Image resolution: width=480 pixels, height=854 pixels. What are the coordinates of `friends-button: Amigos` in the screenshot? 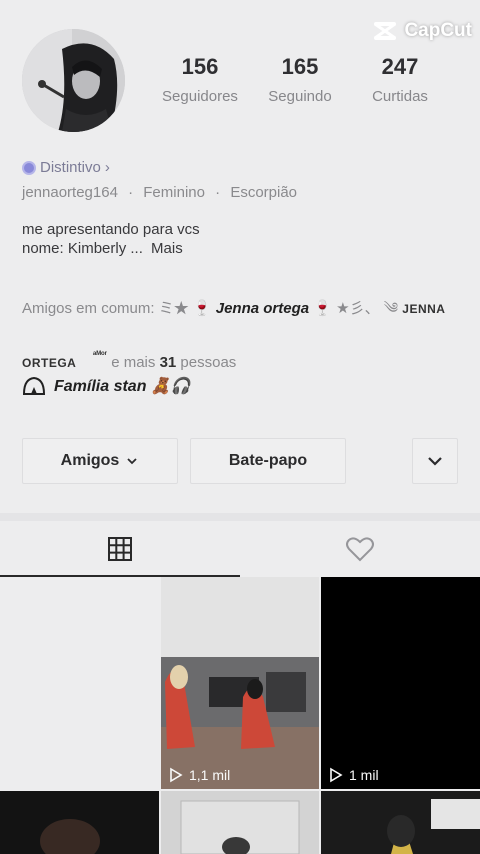 It's located at (100, 461).